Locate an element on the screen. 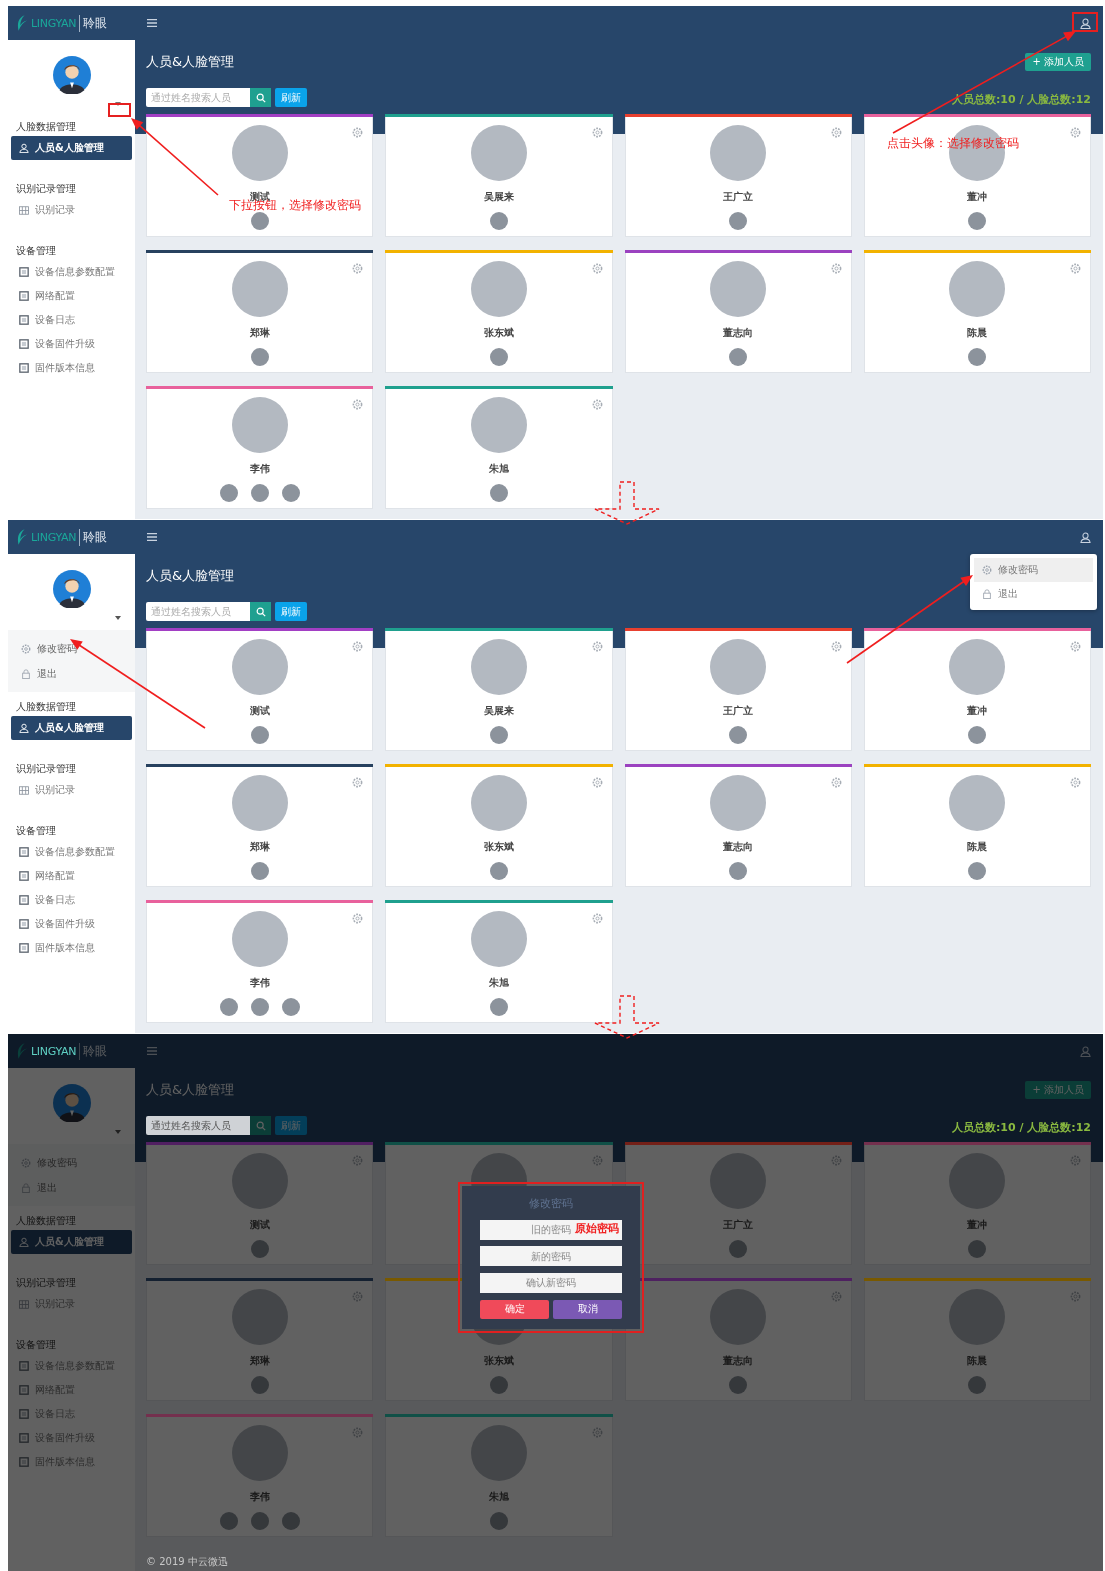  annotation-text: 原始密码 is located at coordinates (597, 1228).